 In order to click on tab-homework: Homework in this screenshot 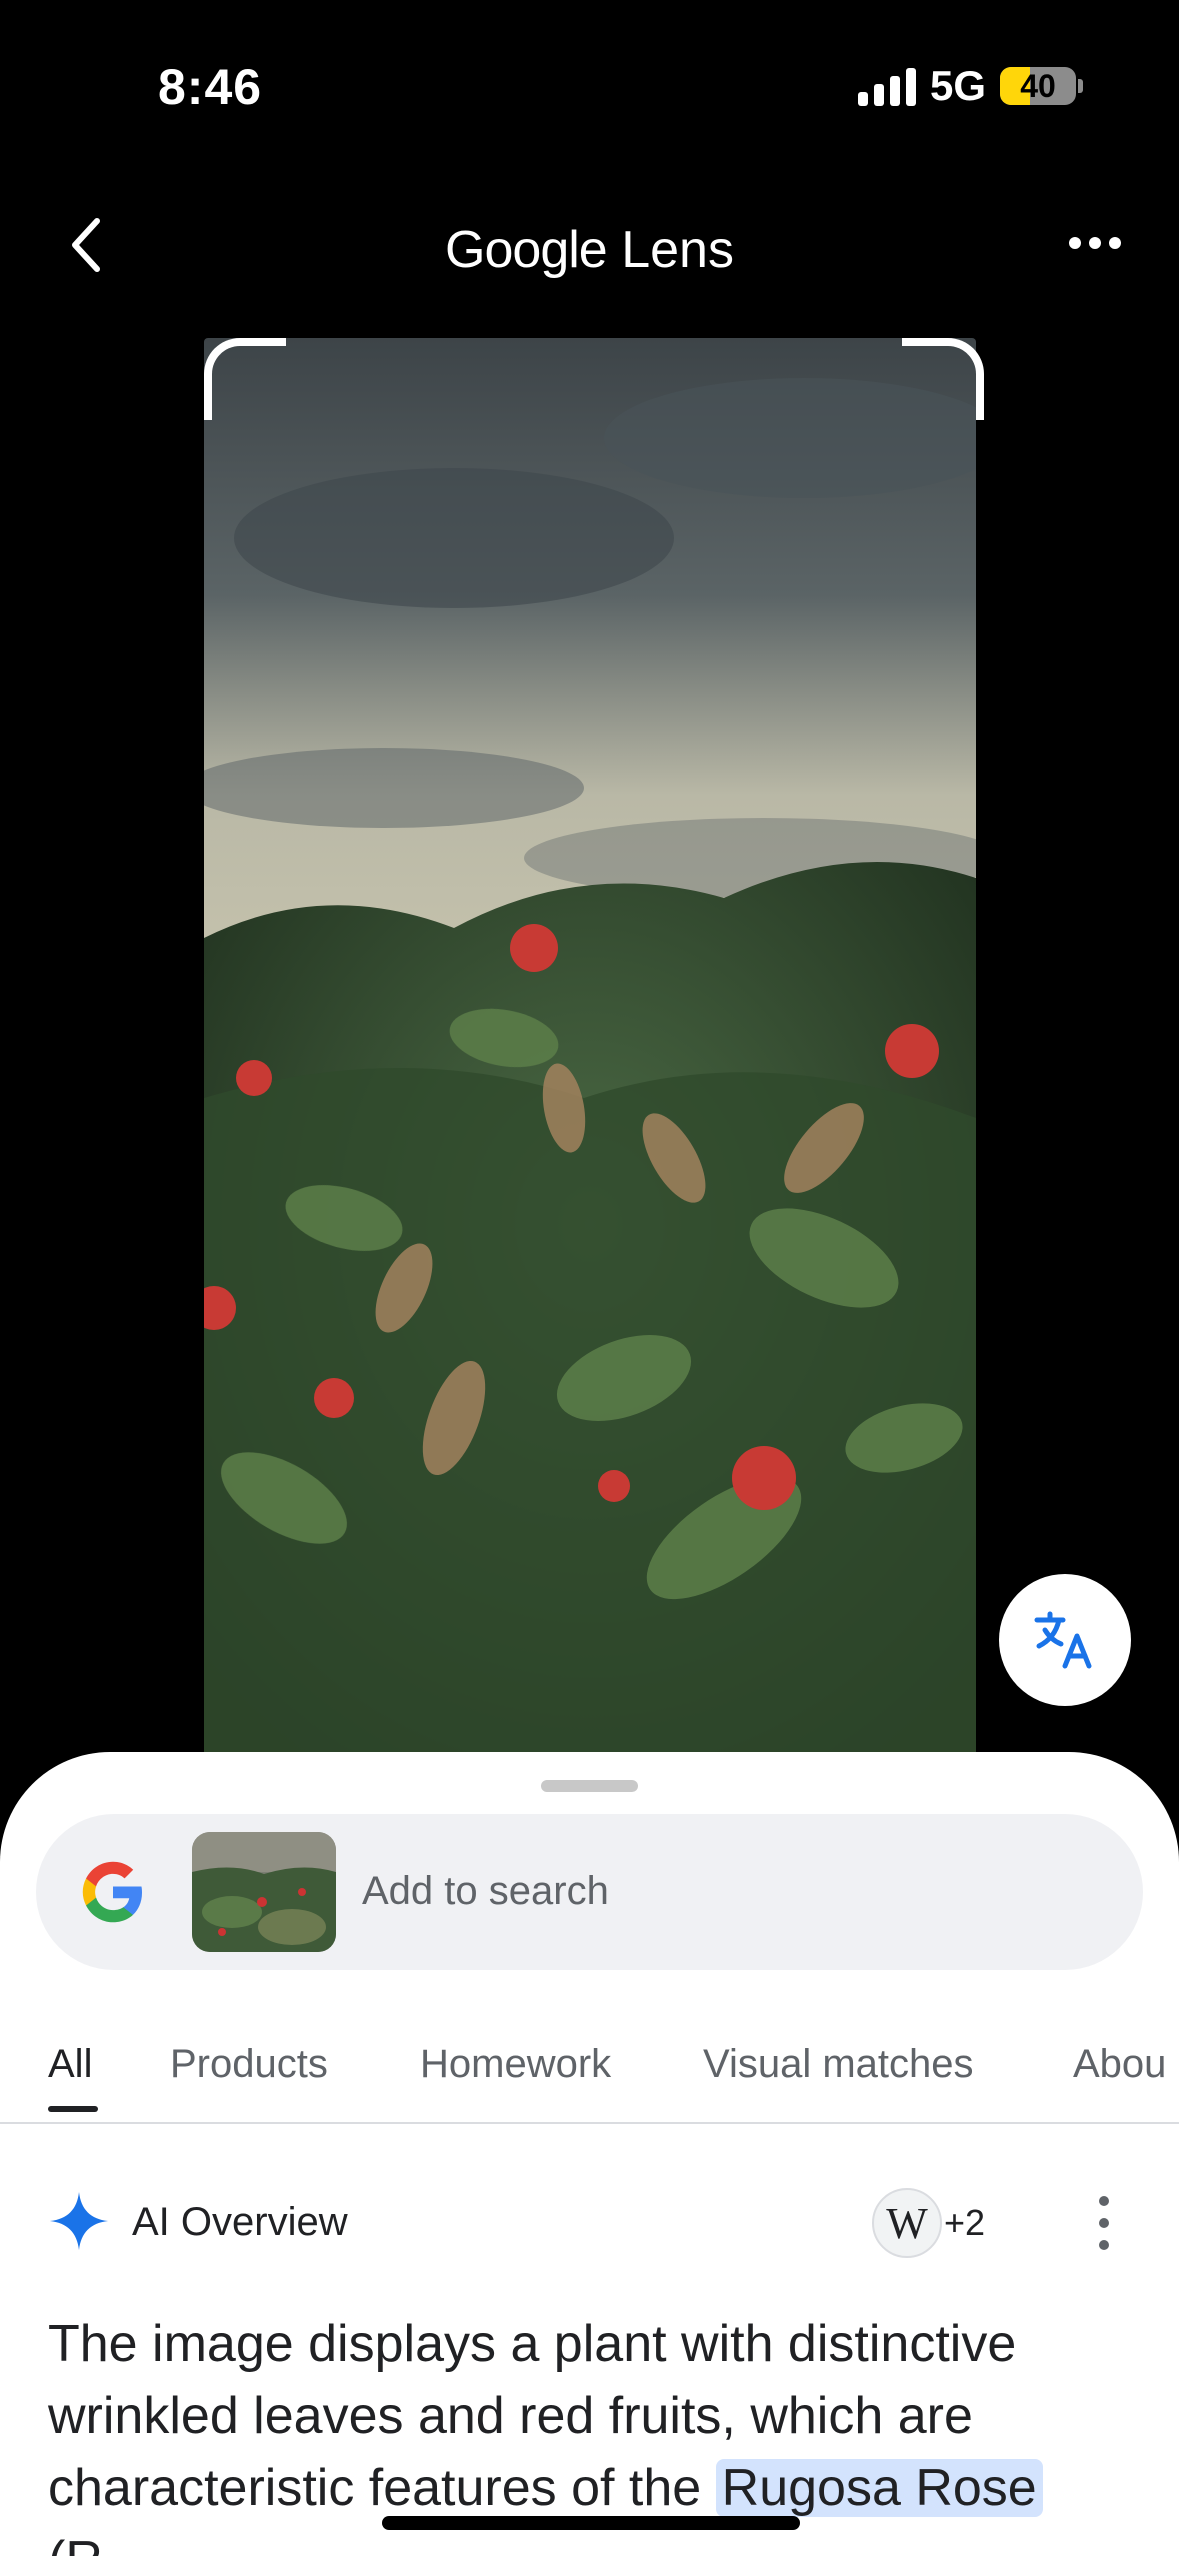, I will do `click(515, 2064)`.